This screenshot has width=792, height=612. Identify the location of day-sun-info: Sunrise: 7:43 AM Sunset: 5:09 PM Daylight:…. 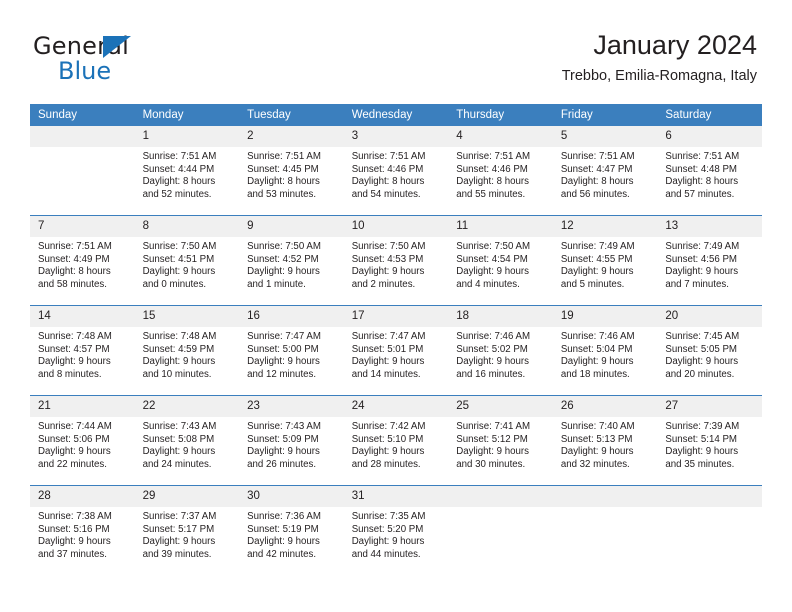
(291, 444).